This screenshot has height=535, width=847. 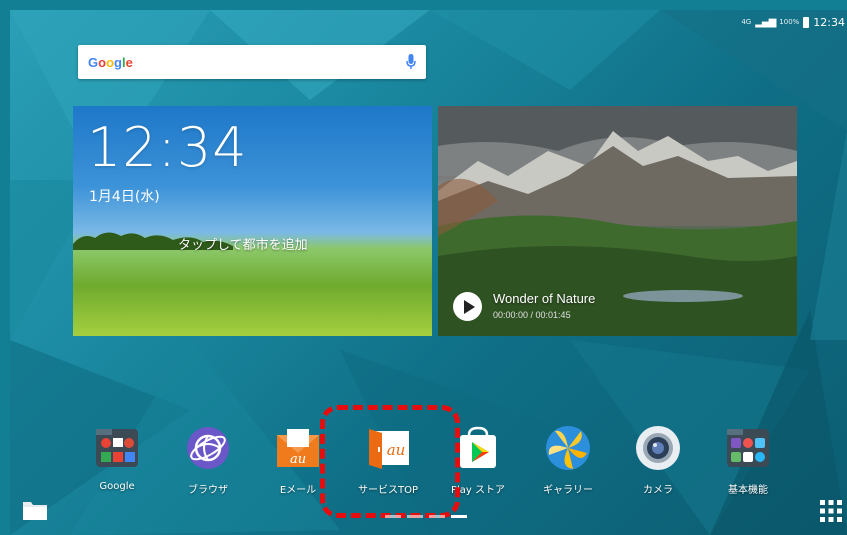 I want to click on app-label: 基本機能, so click(x=748, y=490).